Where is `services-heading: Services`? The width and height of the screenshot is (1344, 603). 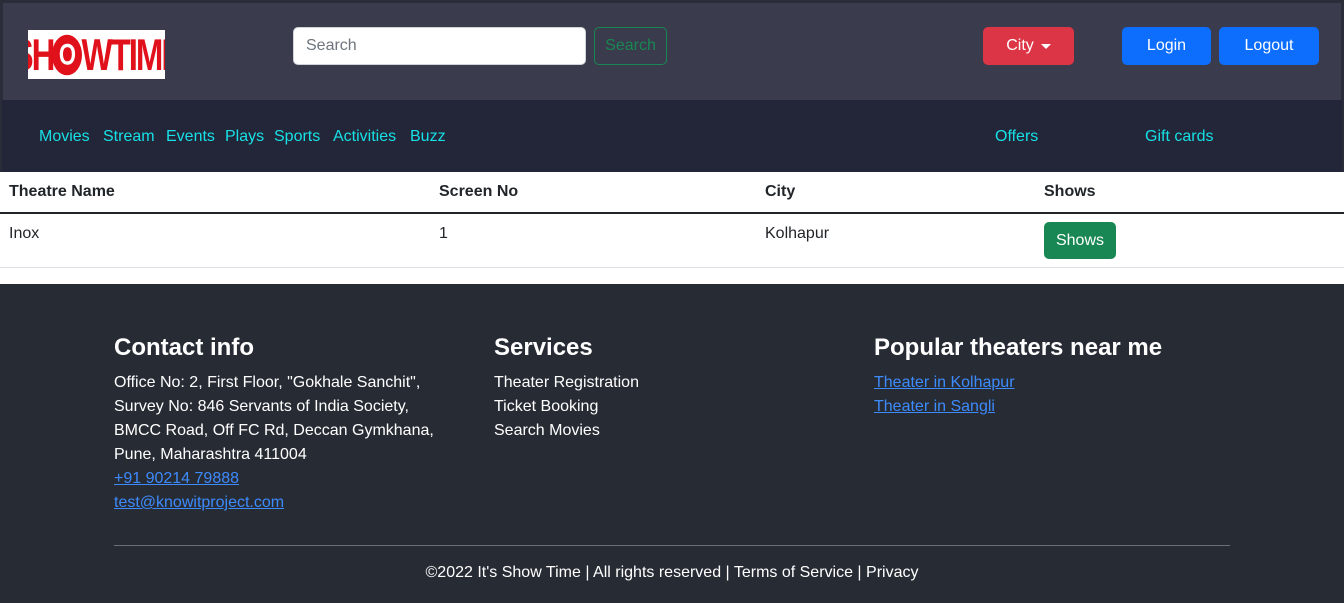 services-heading: Services is located at coordinates (543, 347).